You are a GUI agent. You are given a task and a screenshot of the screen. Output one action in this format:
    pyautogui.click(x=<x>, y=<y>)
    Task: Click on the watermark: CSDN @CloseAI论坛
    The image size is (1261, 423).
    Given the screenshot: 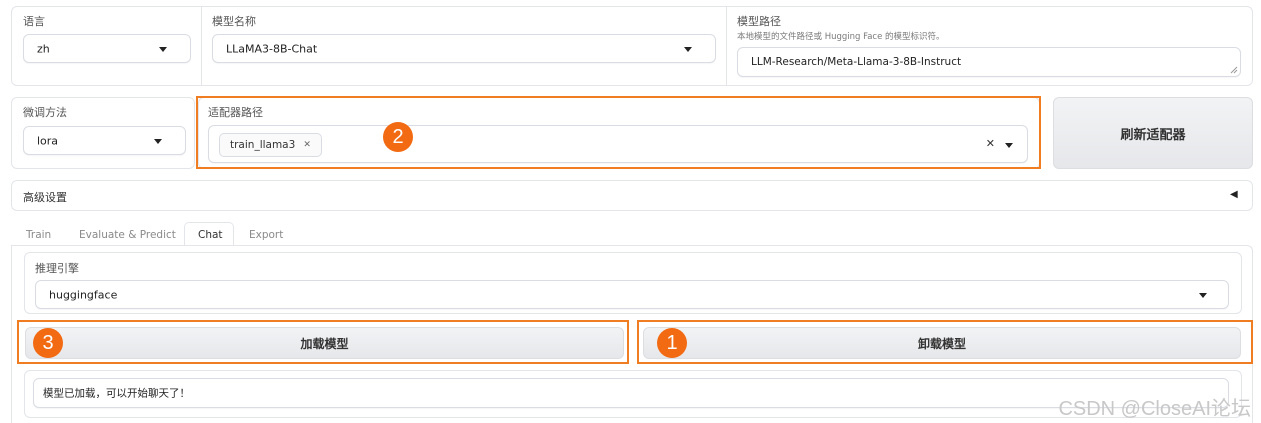 What is the action you would take?
    pyautogui.click(x=1154, y=409)
    